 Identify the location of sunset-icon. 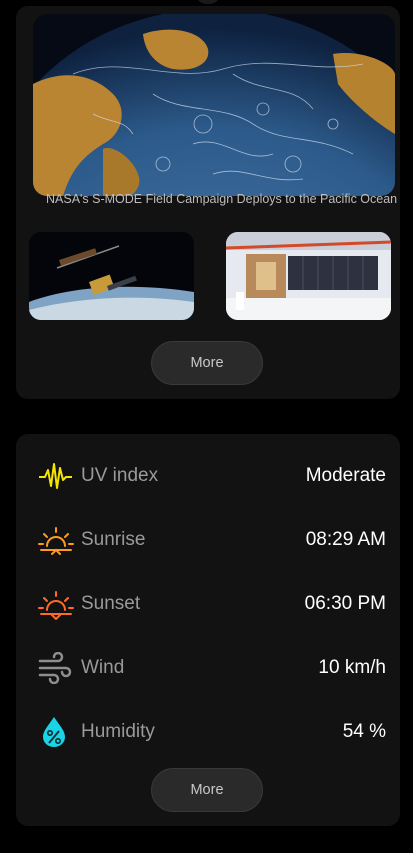
(56, 604).